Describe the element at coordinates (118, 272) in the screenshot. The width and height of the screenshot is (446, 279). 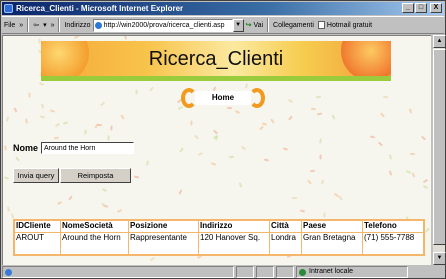
I see `status-main` at that location.